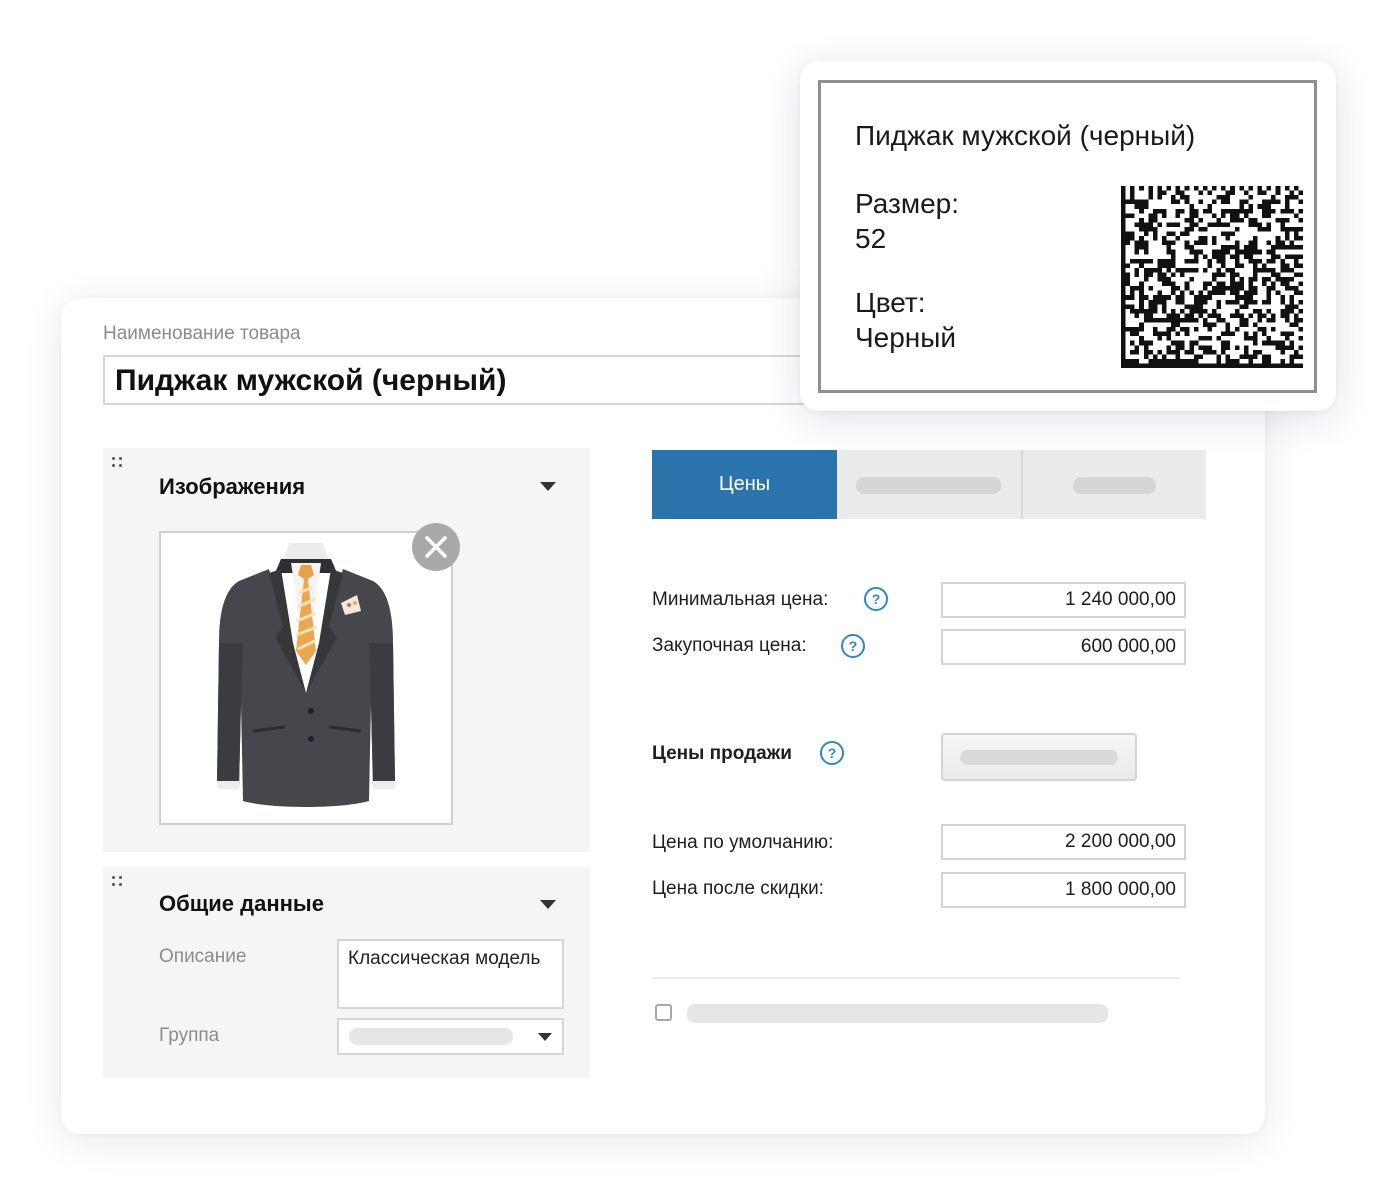  I want to click on images-panel: Изображения, so click(346, 650).